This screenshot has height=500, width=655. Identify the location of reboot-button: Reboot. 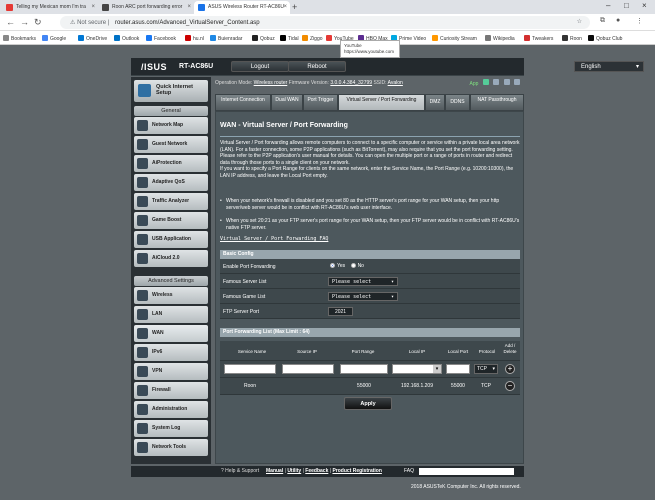
(317, 66).